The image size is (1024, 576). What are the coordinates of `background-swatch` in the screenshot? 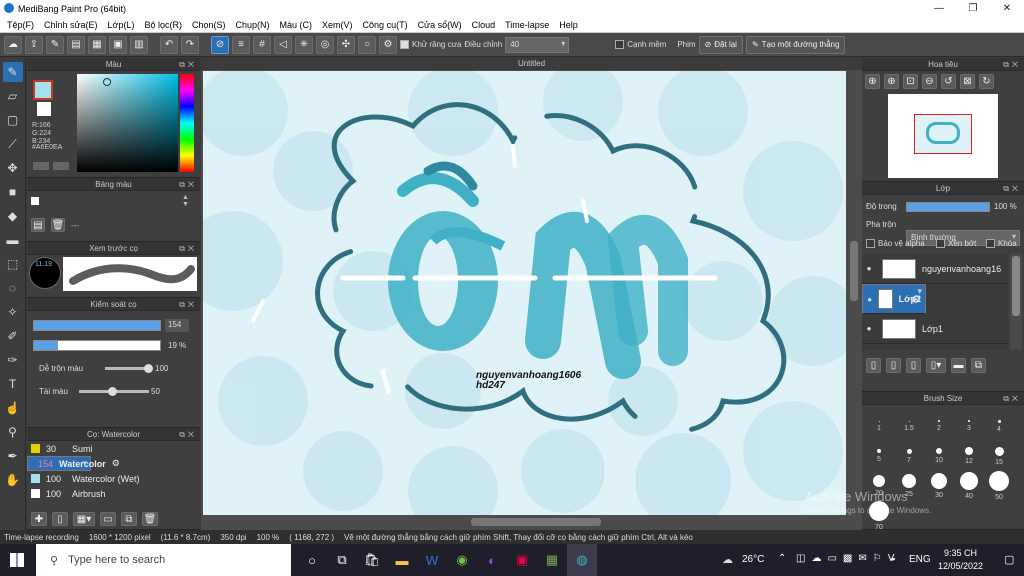 It's located at (44, 109).